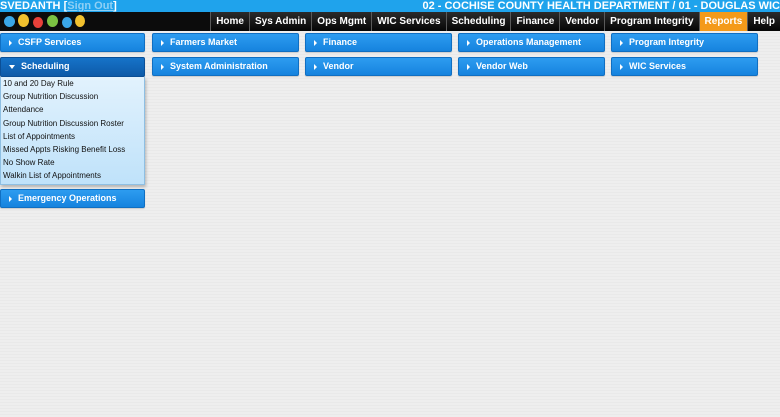  I want to click on tile-label: Program Integrity, so click(667, 42).